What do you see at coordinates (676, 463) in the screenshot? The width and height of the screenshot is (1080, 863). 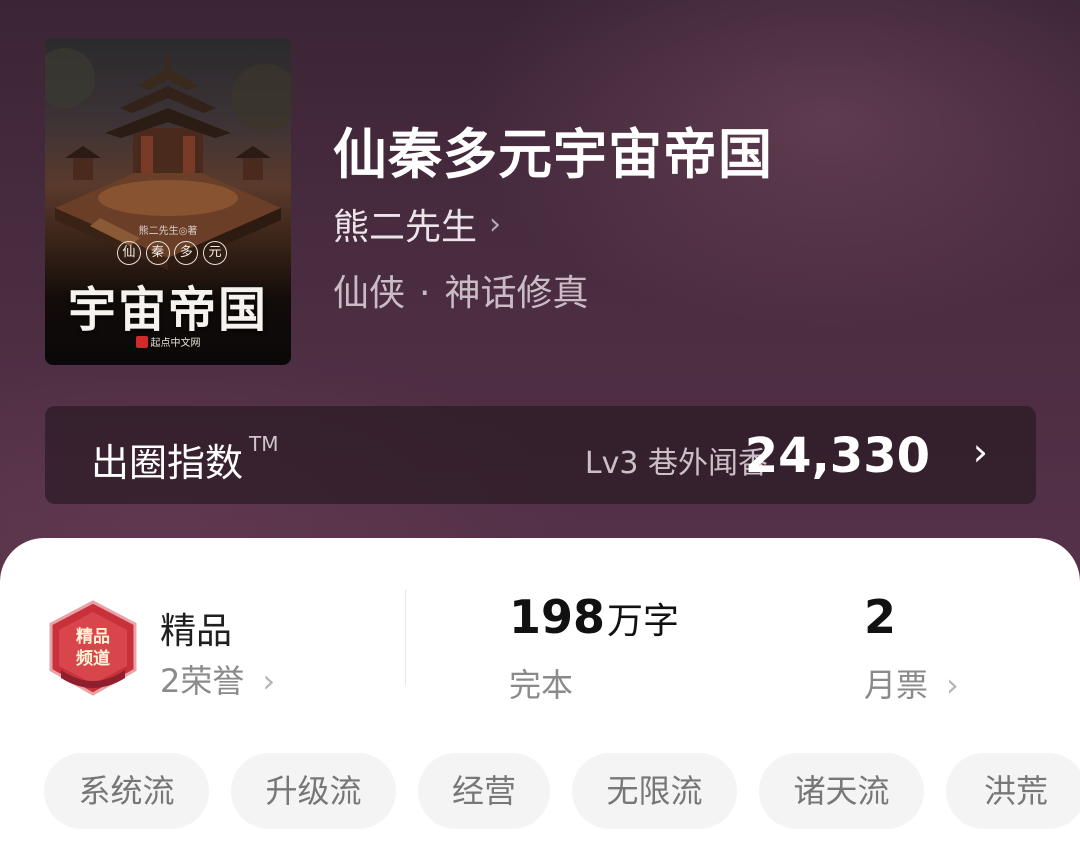 I see `index-level: Lv3 巷外闻香` at bounding box center [676, 463].